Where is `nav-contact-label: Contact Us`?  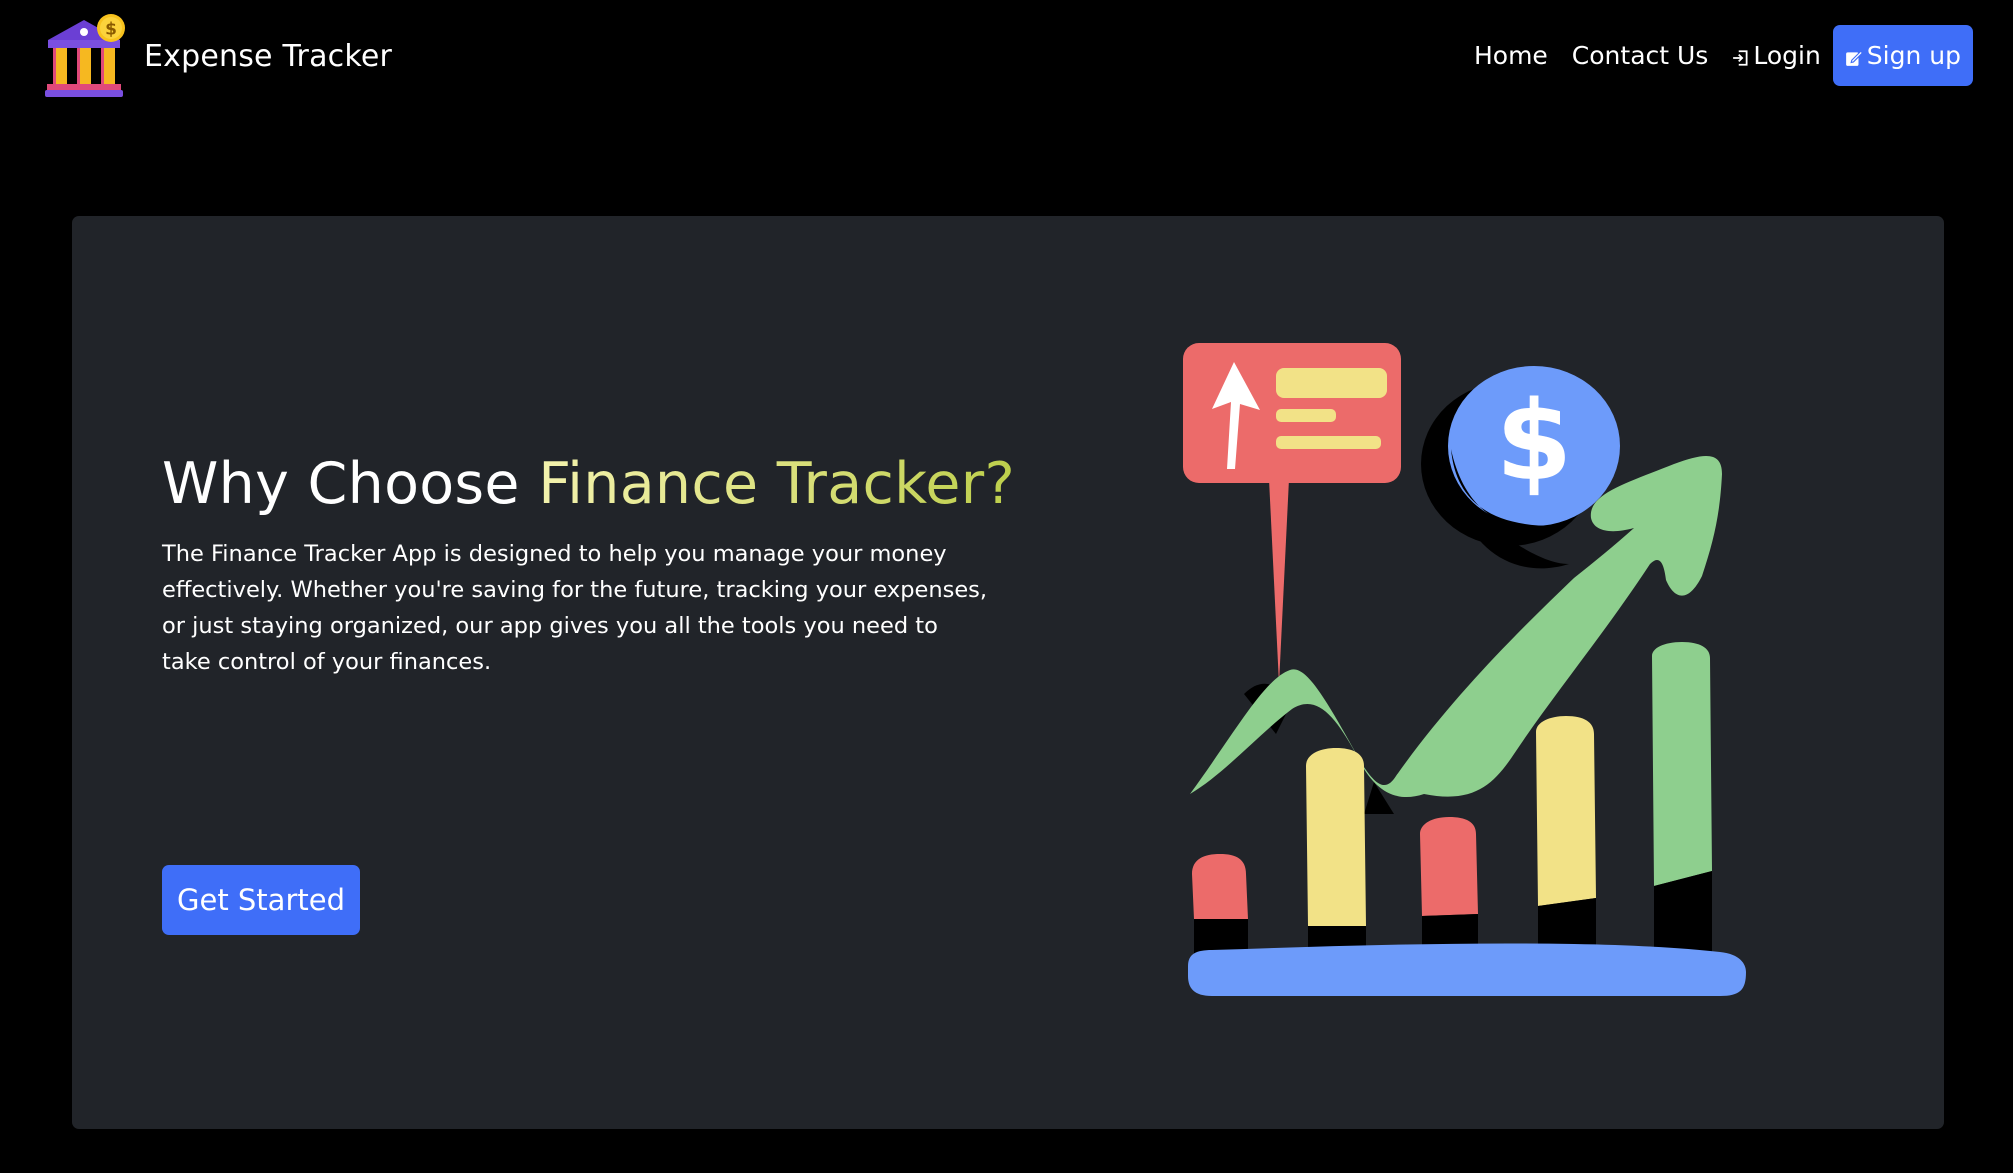
nav-contact-label: Contact Us is located at coordinates (1640, 55).